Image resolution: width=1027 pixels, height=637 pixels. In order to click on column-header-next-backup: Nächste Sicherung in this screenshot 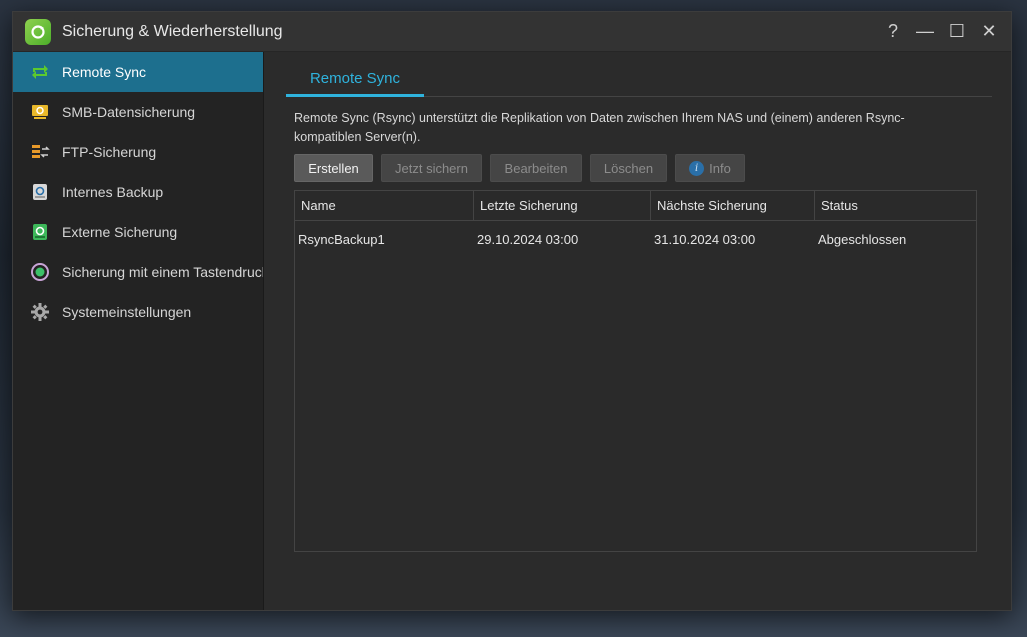, I will do `click(733, 205)`.